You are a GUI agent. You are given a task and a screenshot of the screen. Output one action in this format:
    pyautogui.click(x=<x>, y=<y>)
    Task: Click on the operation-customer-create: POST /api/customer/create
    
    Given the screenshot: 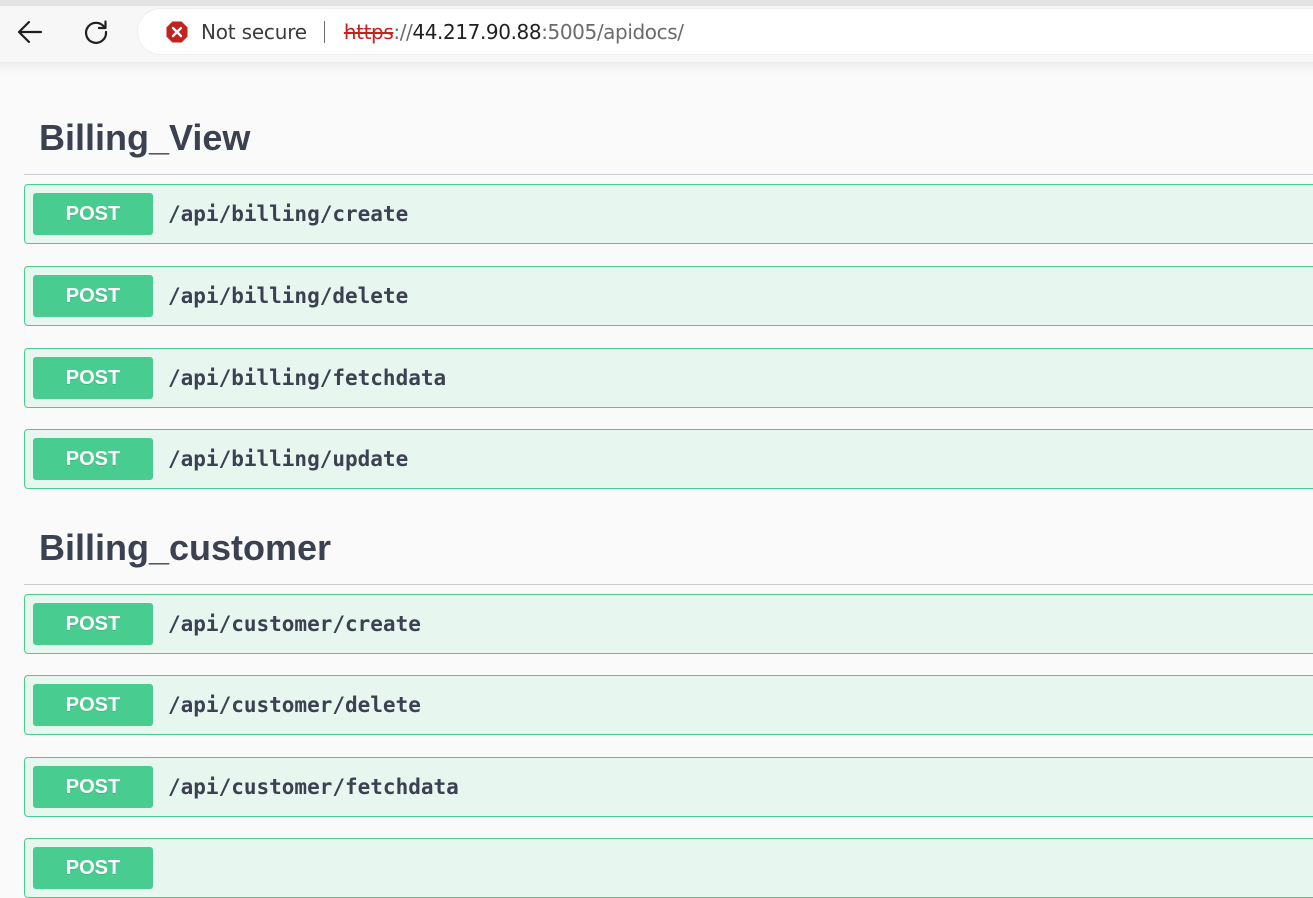 What is the action you would take?
    pyautogui.click(x=668, y=624)
    